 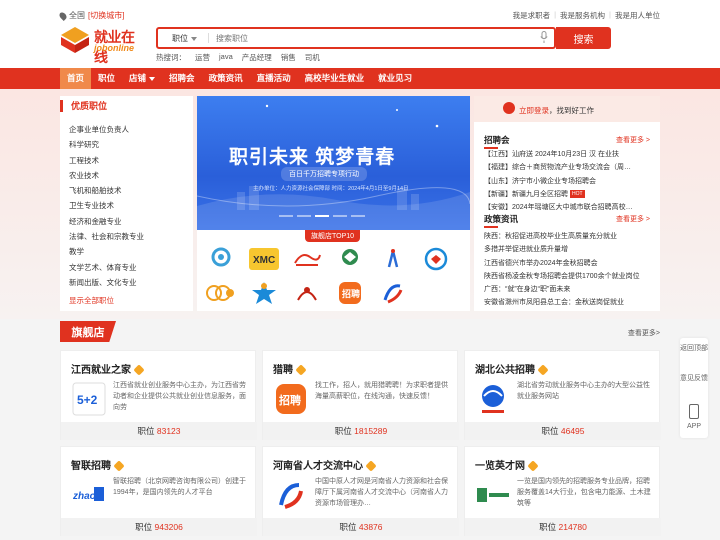 What do you see at coordinates (87, 400) in the screenshot?
I see `svg-text: 5+2` at bounding box center [87, 400].